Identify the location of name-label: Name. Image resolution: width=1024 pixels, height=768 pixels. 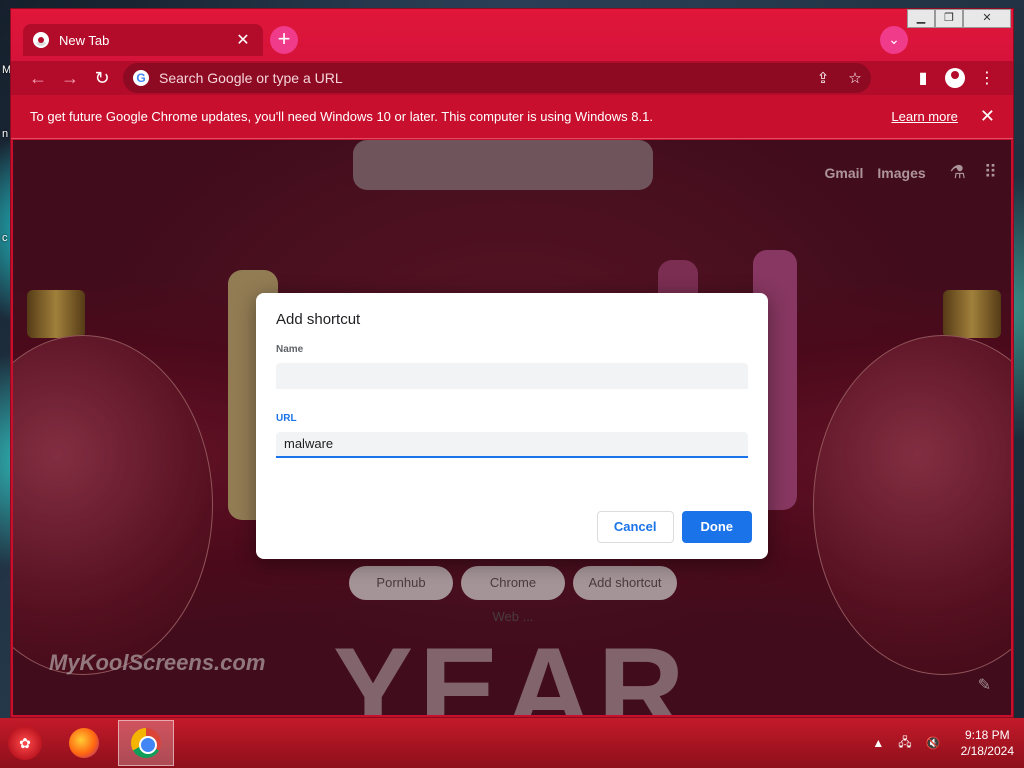
(290, 349).